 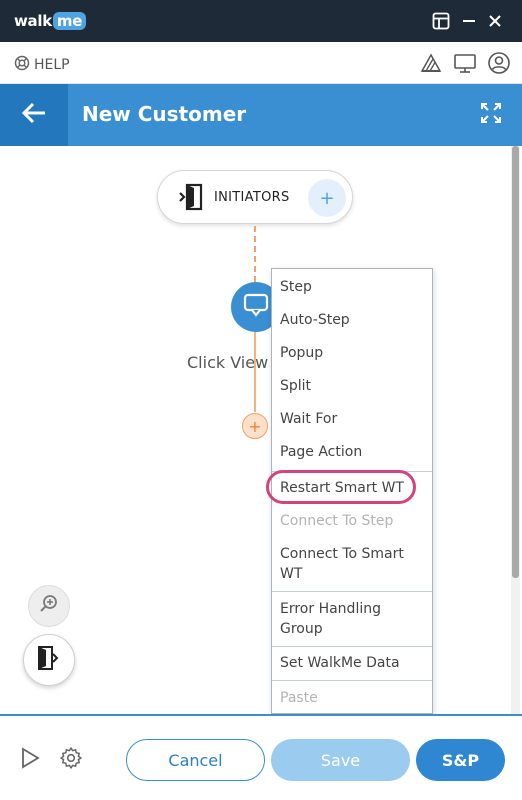 I want to click on menu-item-popup: Popup, so click(x=352, y=353).